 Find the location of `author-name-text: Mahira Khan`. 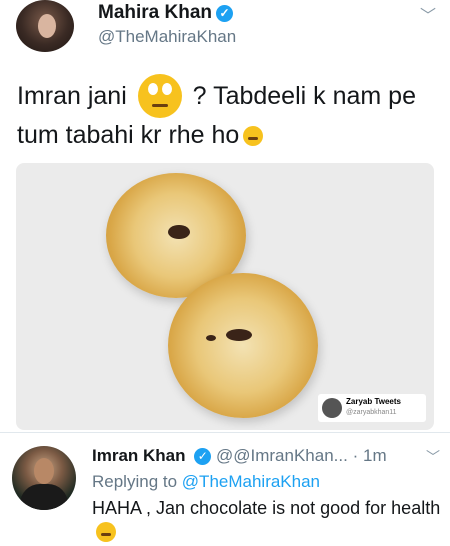

author-name-text: Mahira Khan is located at coordinates (155, 12).